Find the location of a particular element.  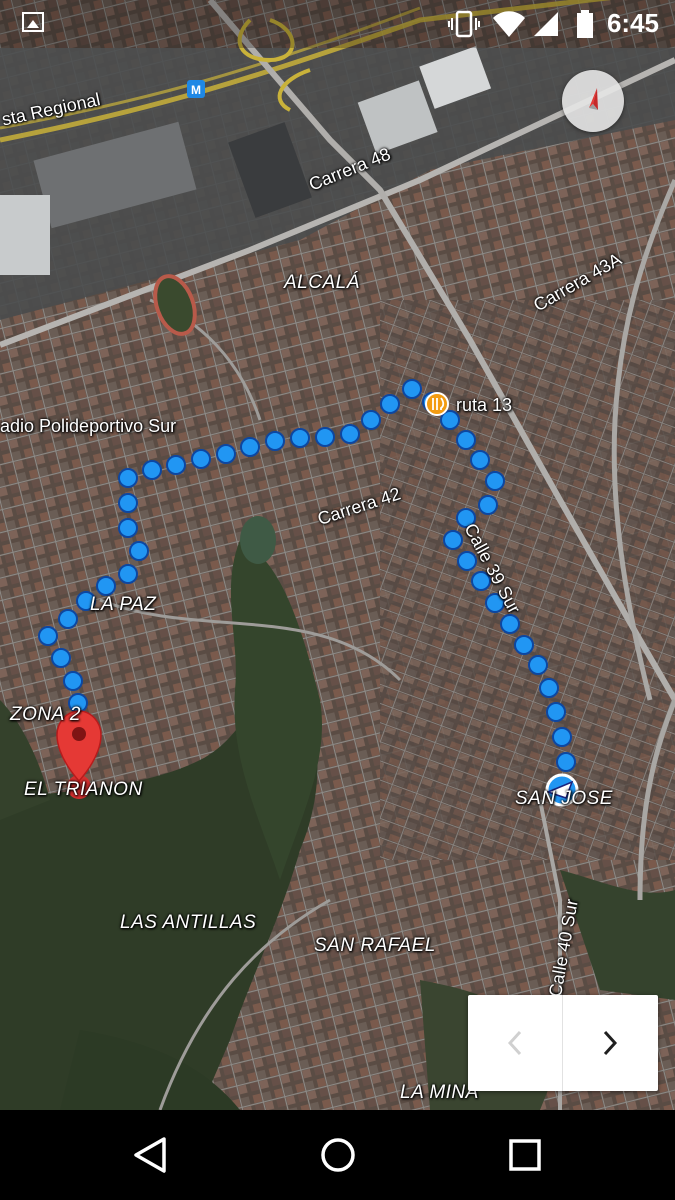

home-icon is located at coordinates (338, 1155).